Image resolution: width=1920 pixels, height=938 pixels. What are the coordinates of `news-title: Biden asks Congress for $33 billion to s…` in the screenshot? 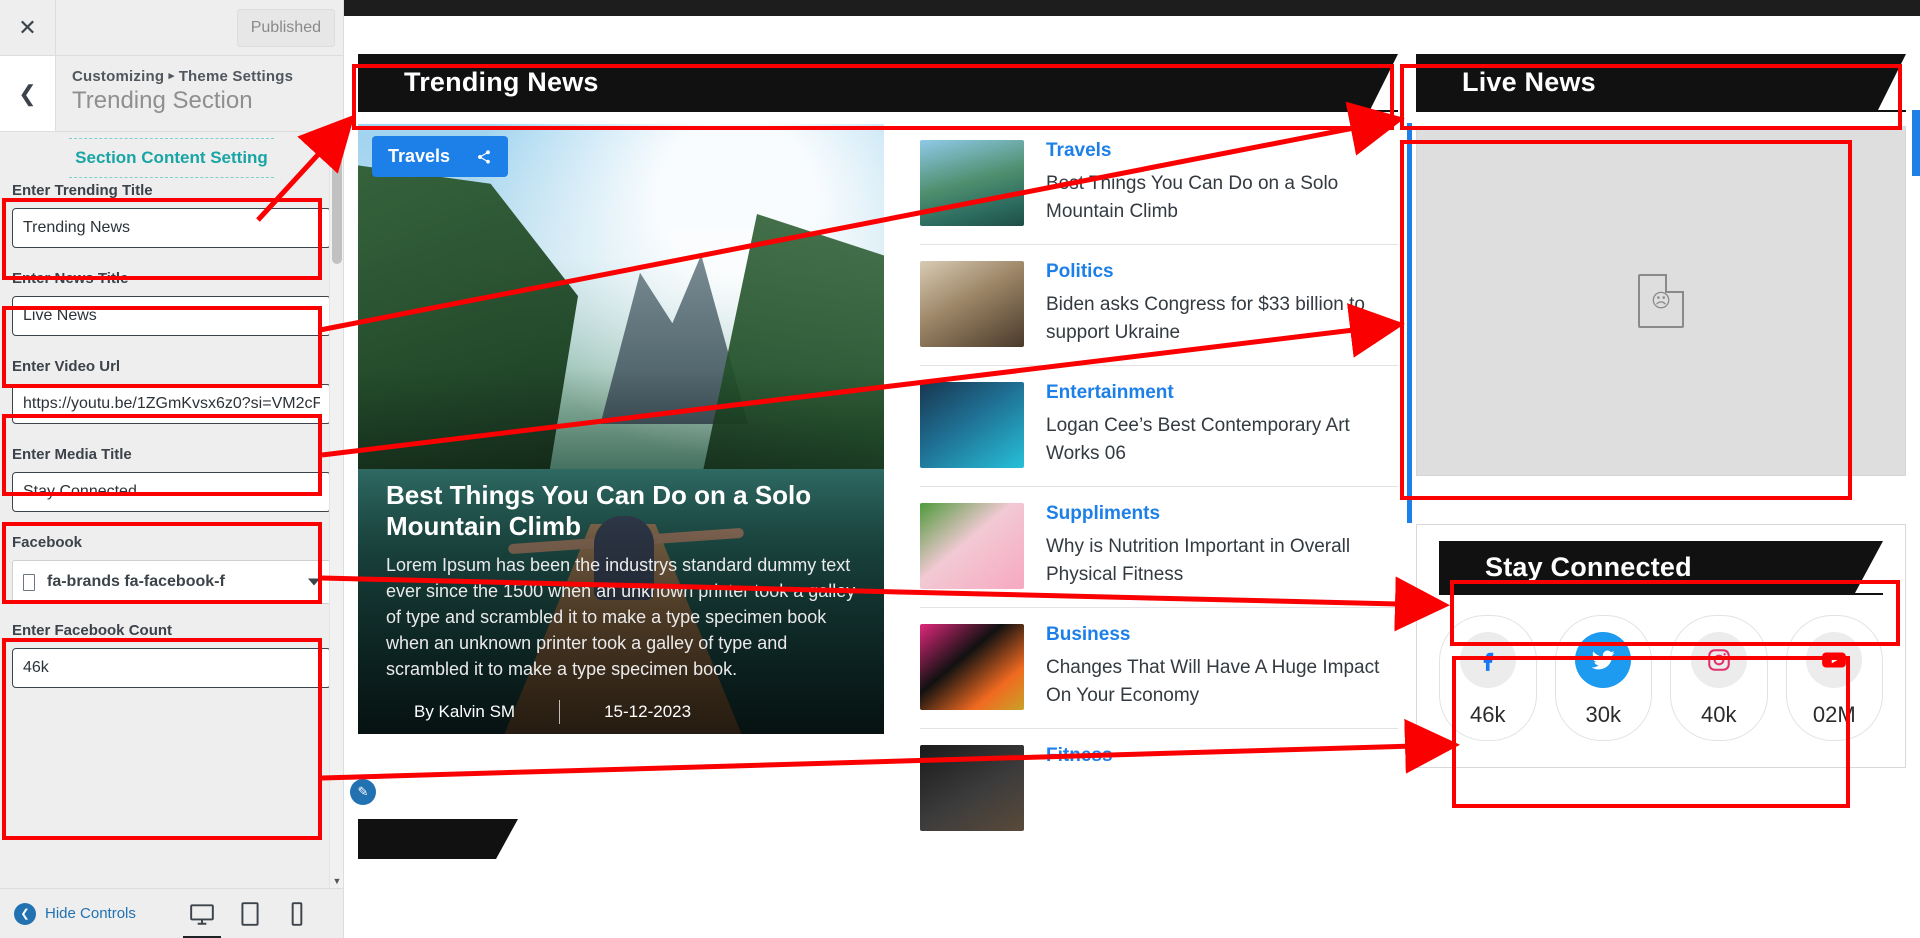 It's located at (1222, 318).